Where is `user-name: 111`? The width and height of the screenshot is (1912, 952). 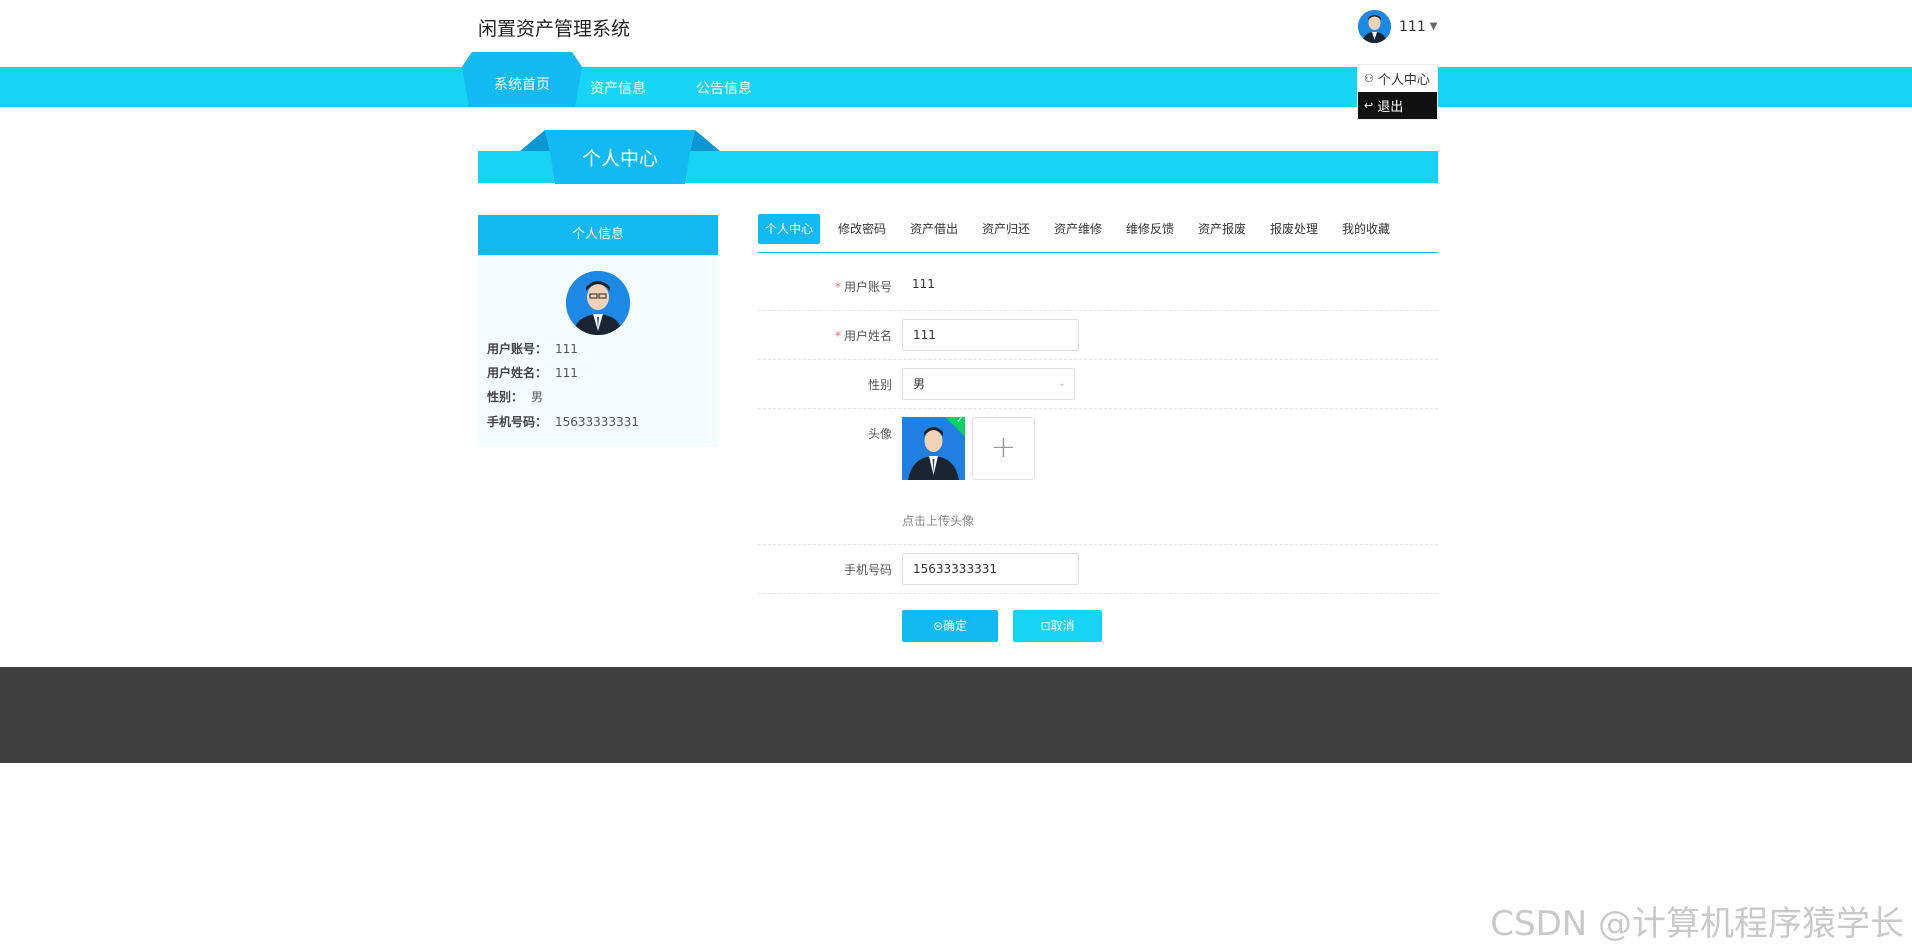
user-name: 111 is located at coordinates (1412, 27).